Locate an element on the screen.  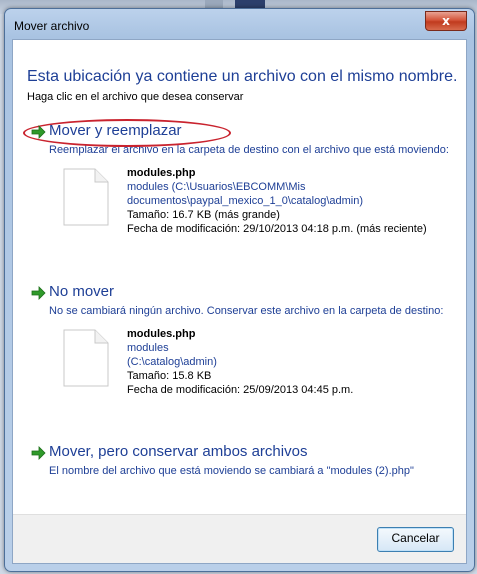
file-path-line: modules (C:\Usuarios\EBCOMM\Mis is located at coordinates (216, 187).